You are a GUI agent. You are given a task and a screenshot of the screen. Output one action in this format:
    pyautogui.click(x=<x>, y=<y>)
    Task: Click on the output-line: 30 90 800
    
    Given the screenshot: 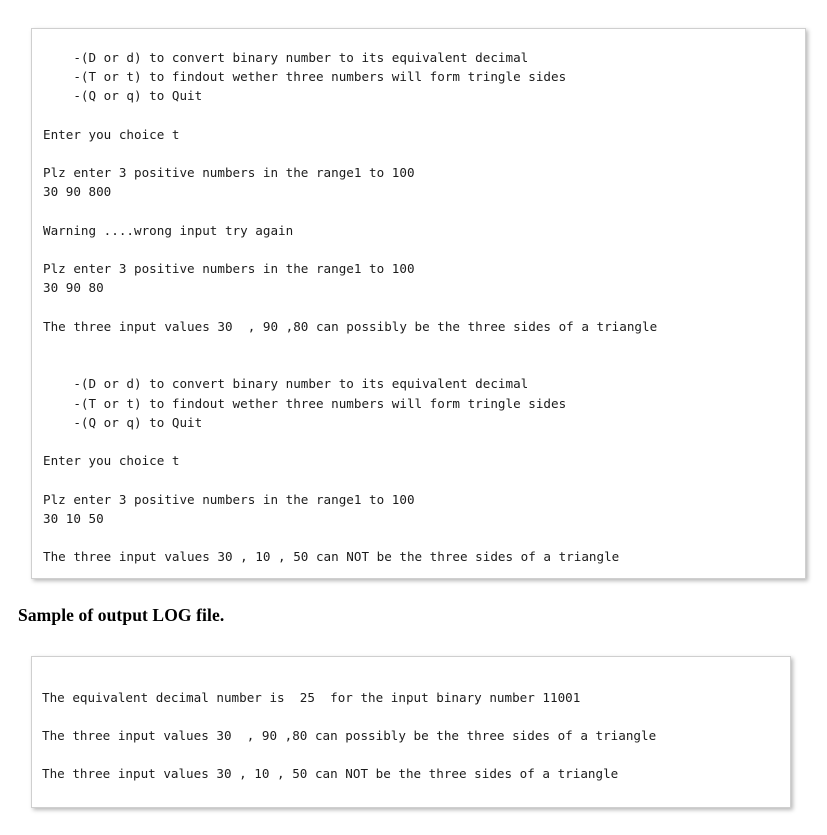 What is the action you would take?
    pyautogui.click(x=77, y=192)
    